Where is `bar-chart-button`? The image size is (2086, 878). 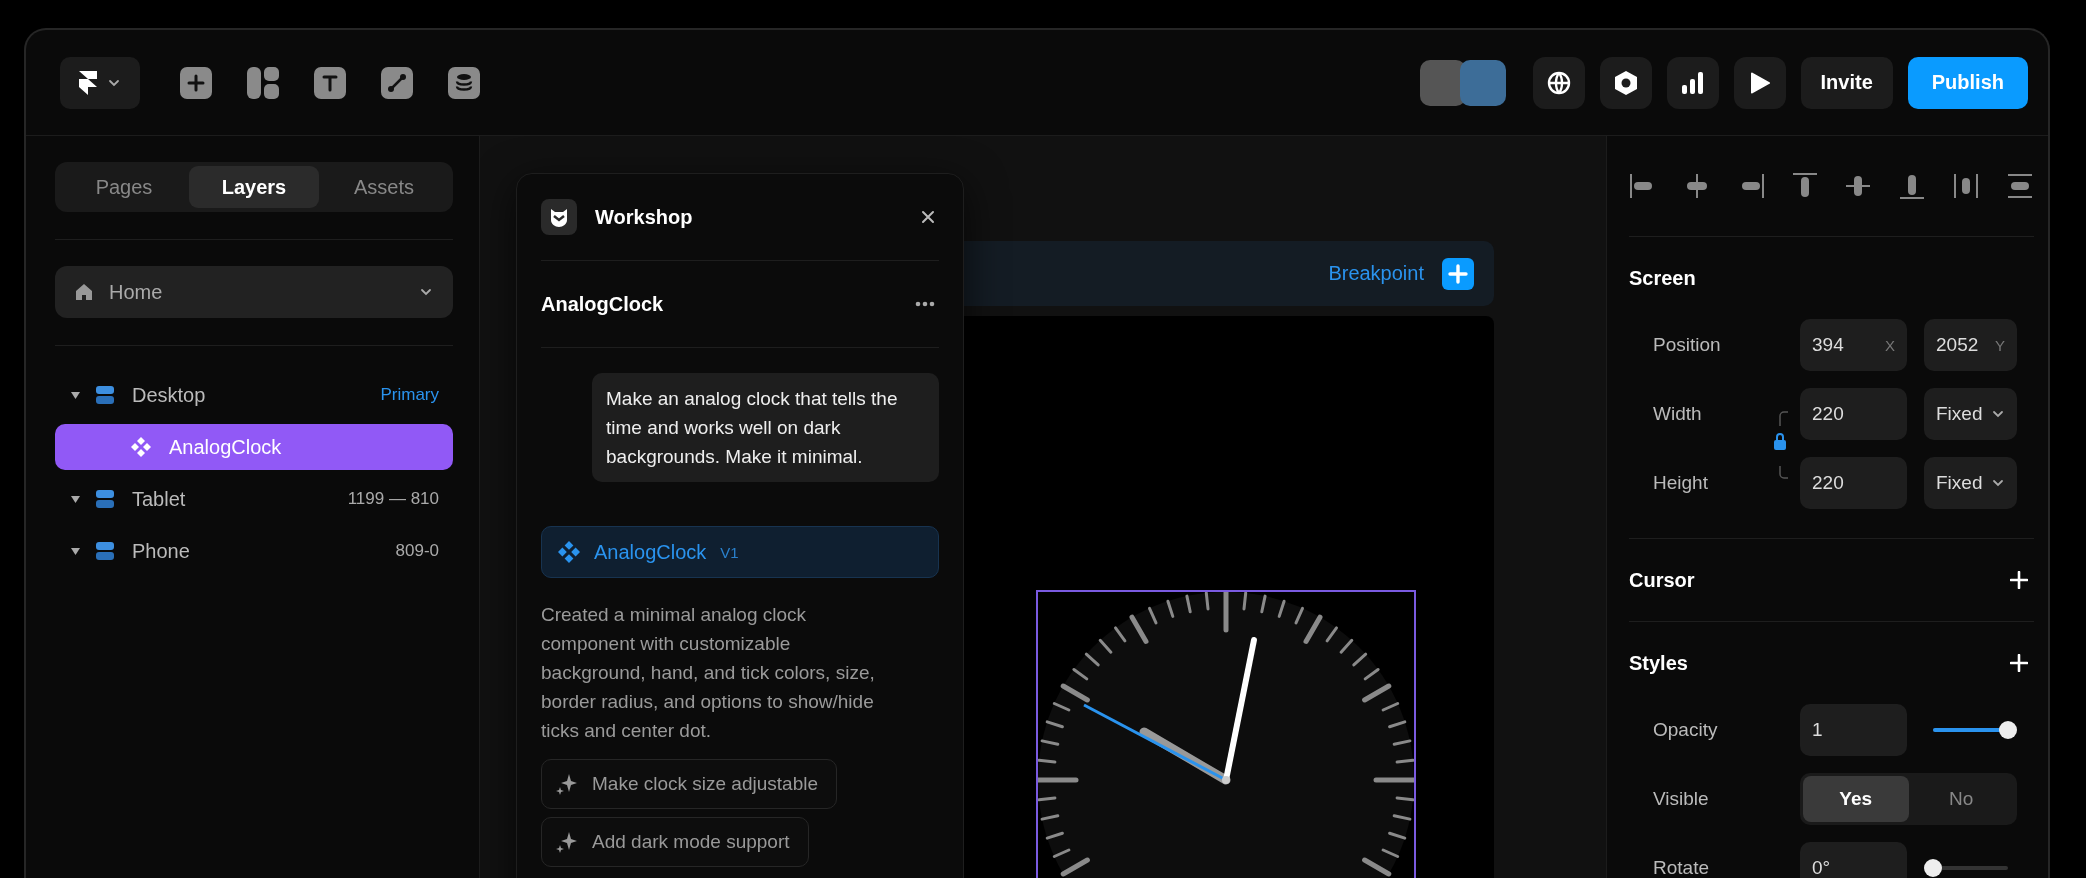 bar-chart-button is located at coordinates (1692, 82).